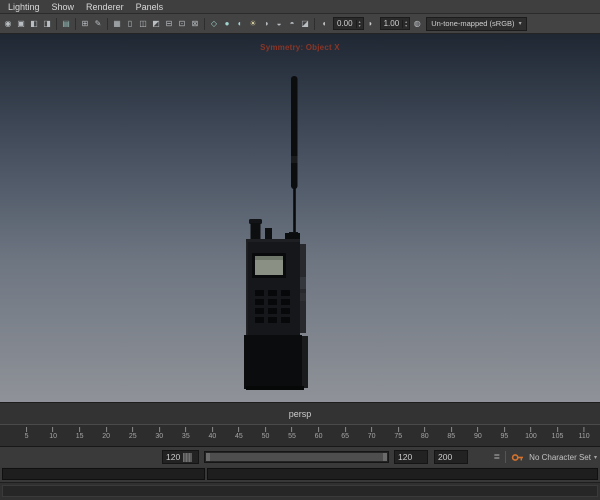 The image size is (600, 500). What do you see at coordinates (563, 457) in the screenshot?
I see `character-set-dropdown: No Character Set ▾` at bounding box center [563, 457].